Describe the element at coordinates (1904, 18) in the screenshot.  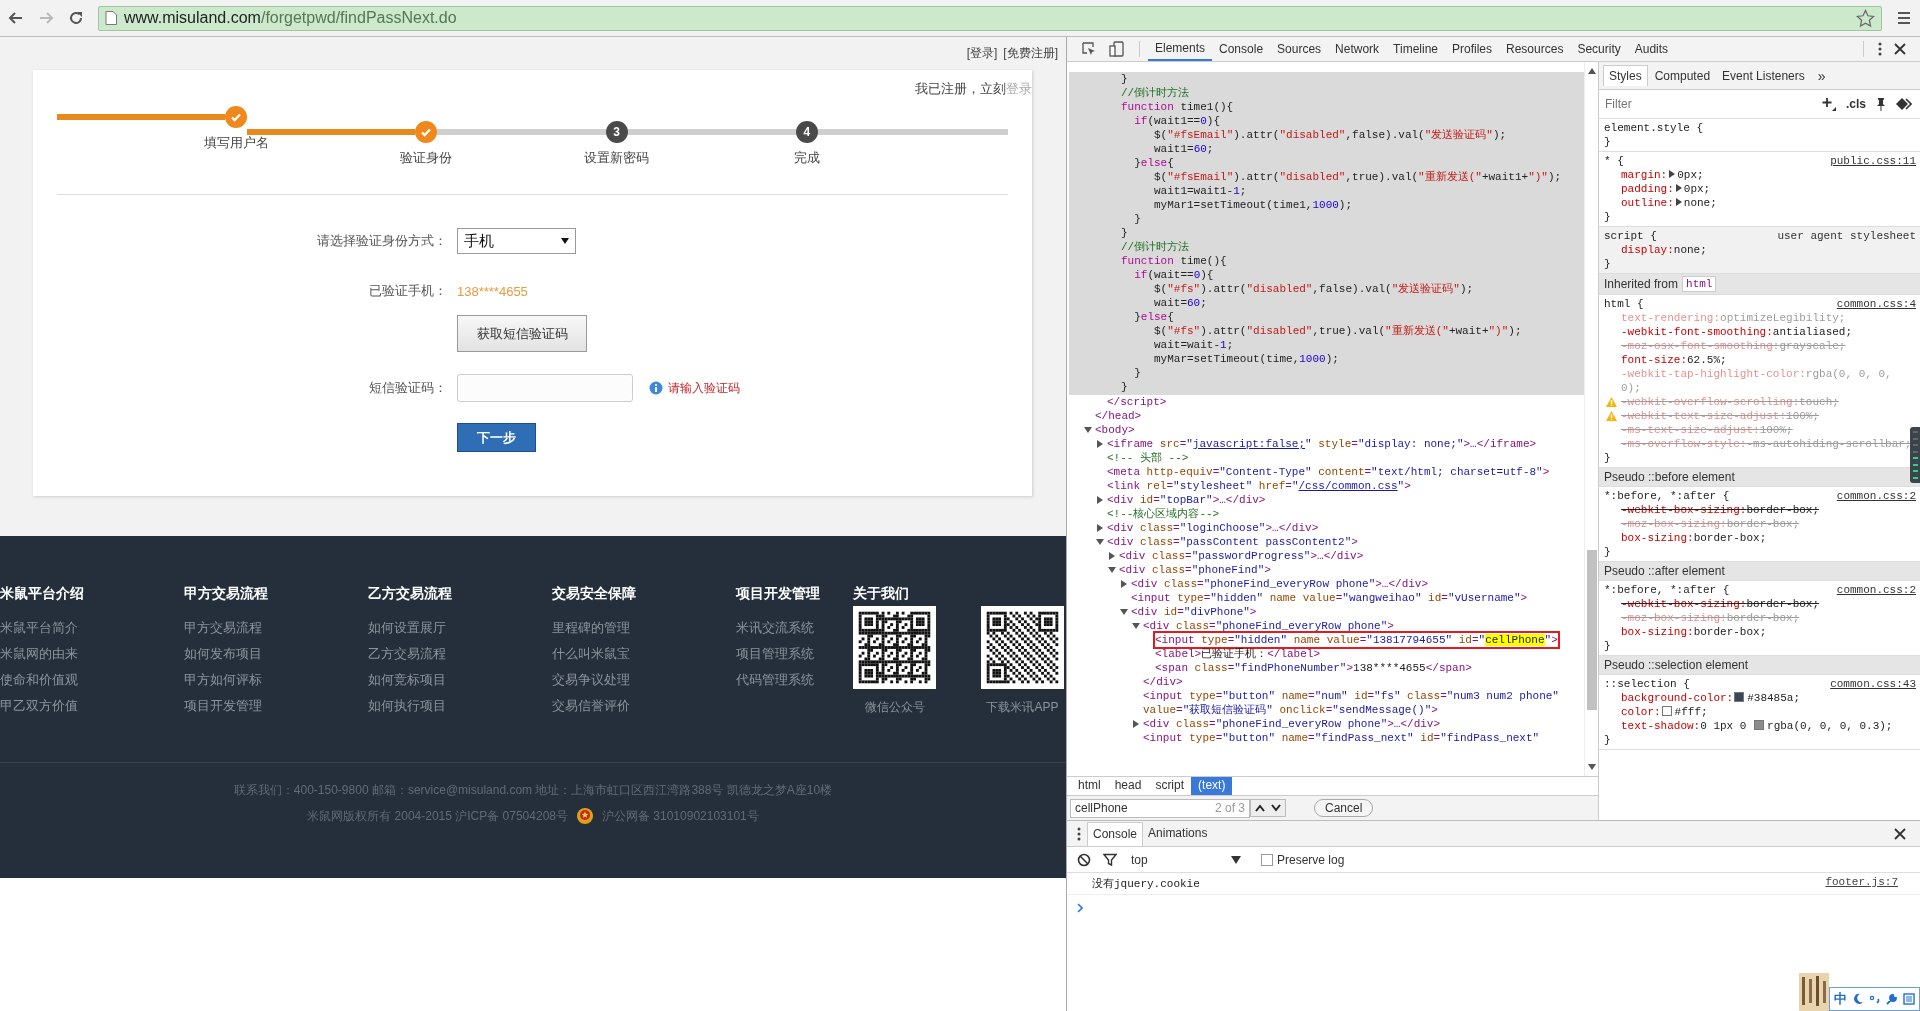
I see `menu-icon` at that location.